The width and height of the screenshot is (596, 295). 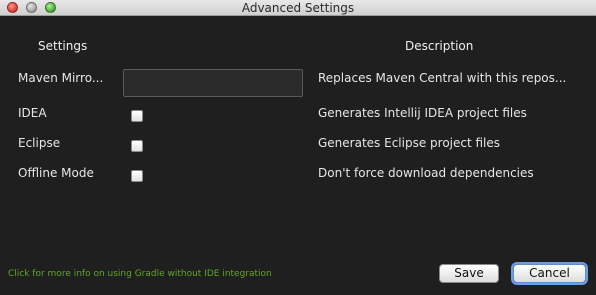 I want to click on idea-label: IDEA, so click(x=32, y=113).